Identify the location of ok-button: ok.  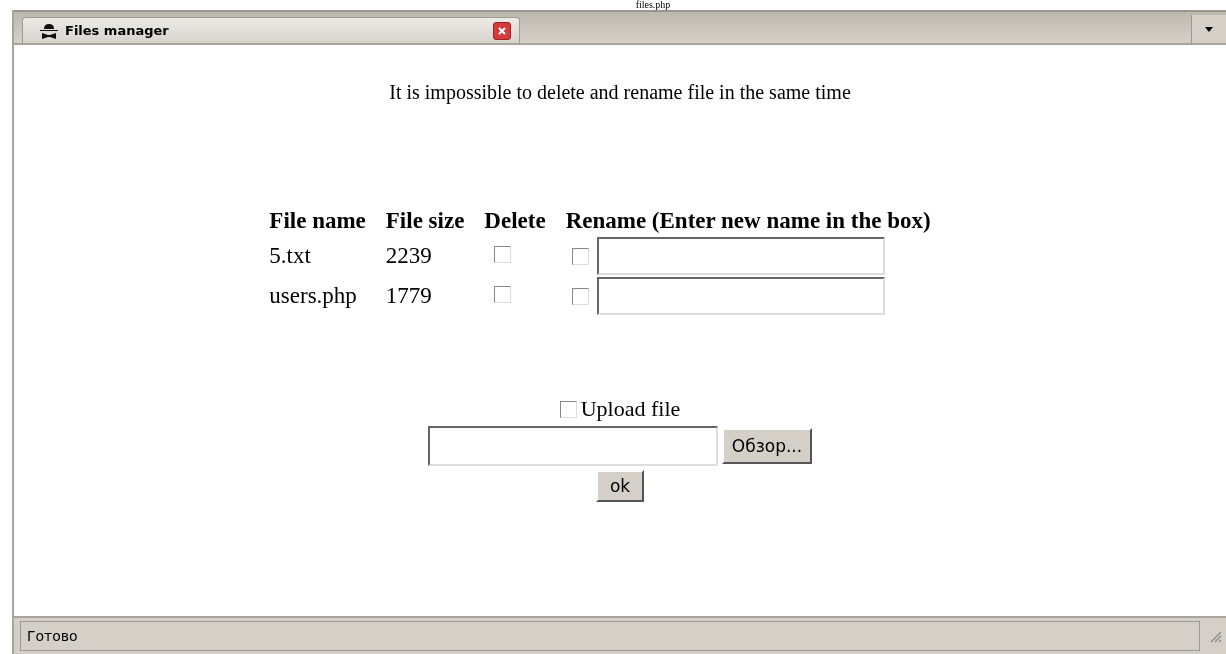
(620, 486).